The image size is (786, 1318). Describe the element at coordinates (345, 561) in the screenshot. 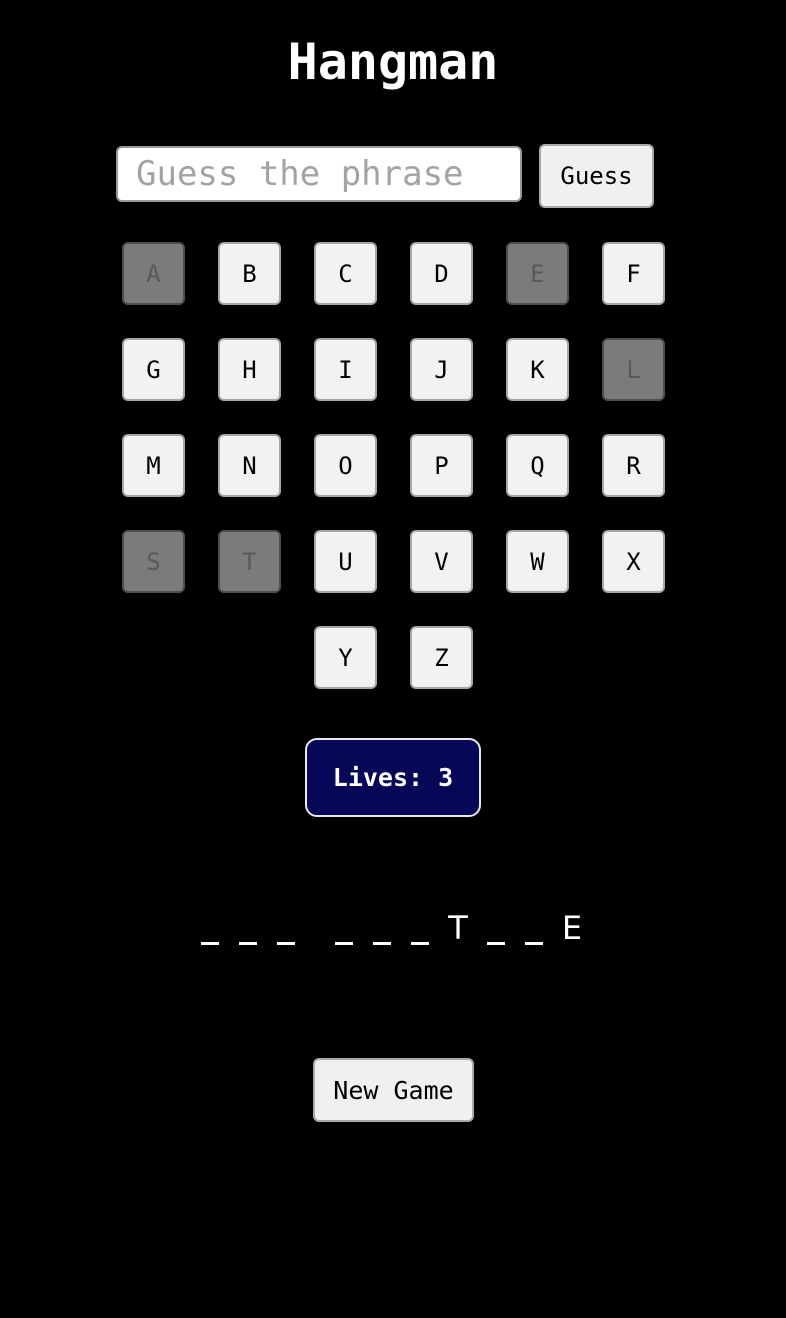

I see `letter-button-u: U` at that location.